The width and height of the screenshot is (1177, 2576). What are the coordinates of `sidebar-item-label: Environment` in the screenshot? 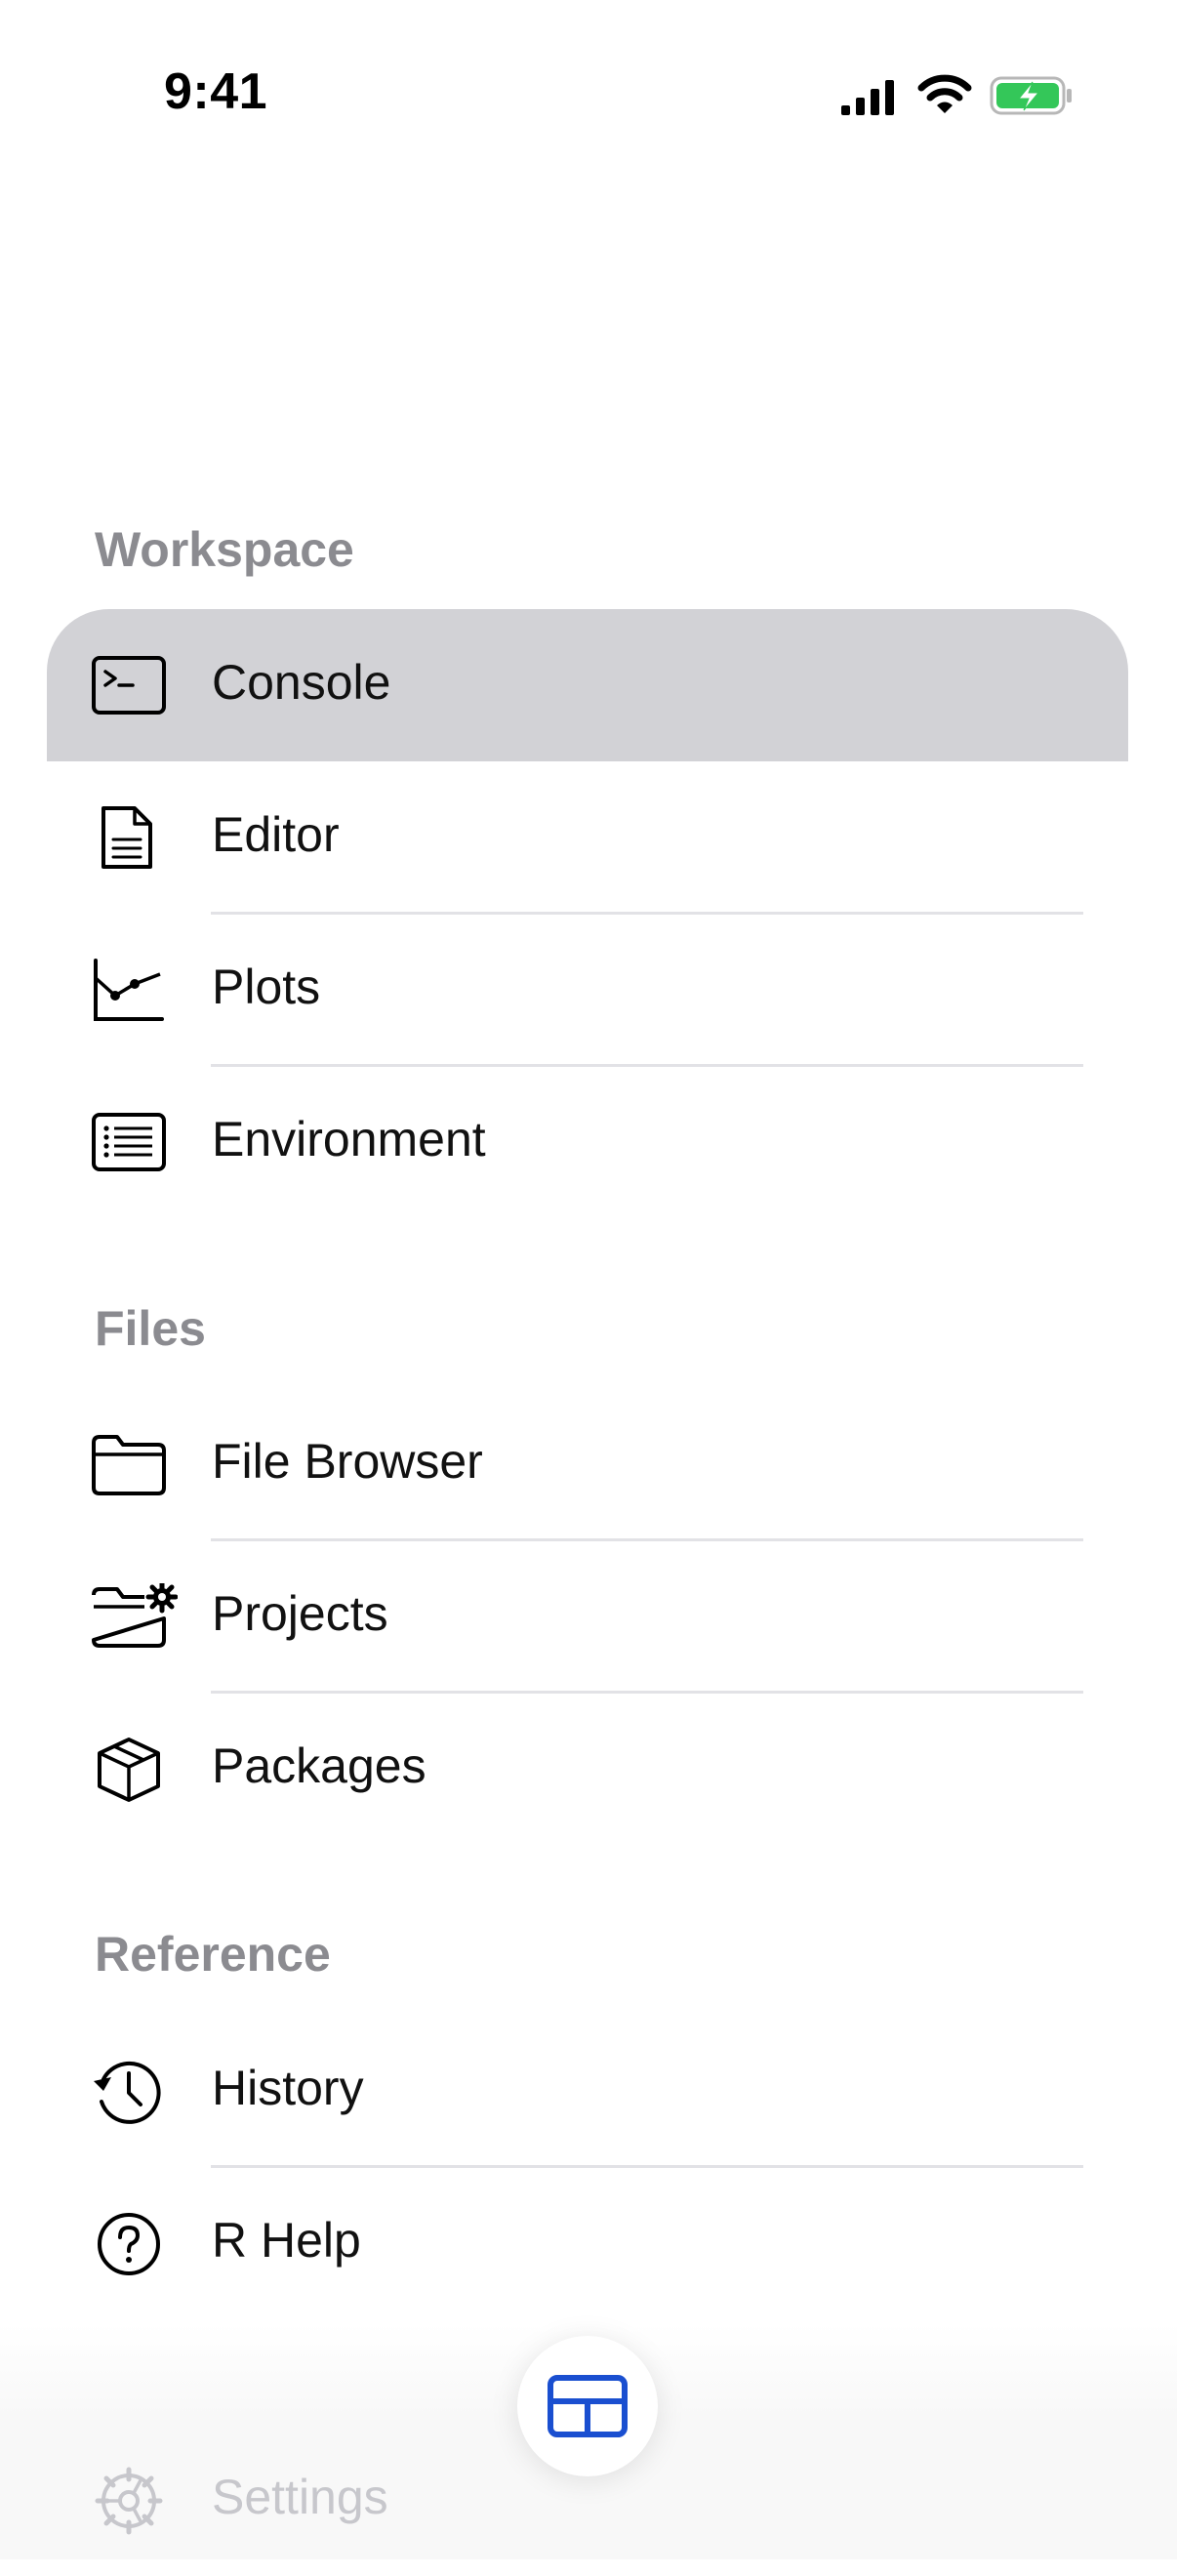 It's located at (349, 1139).